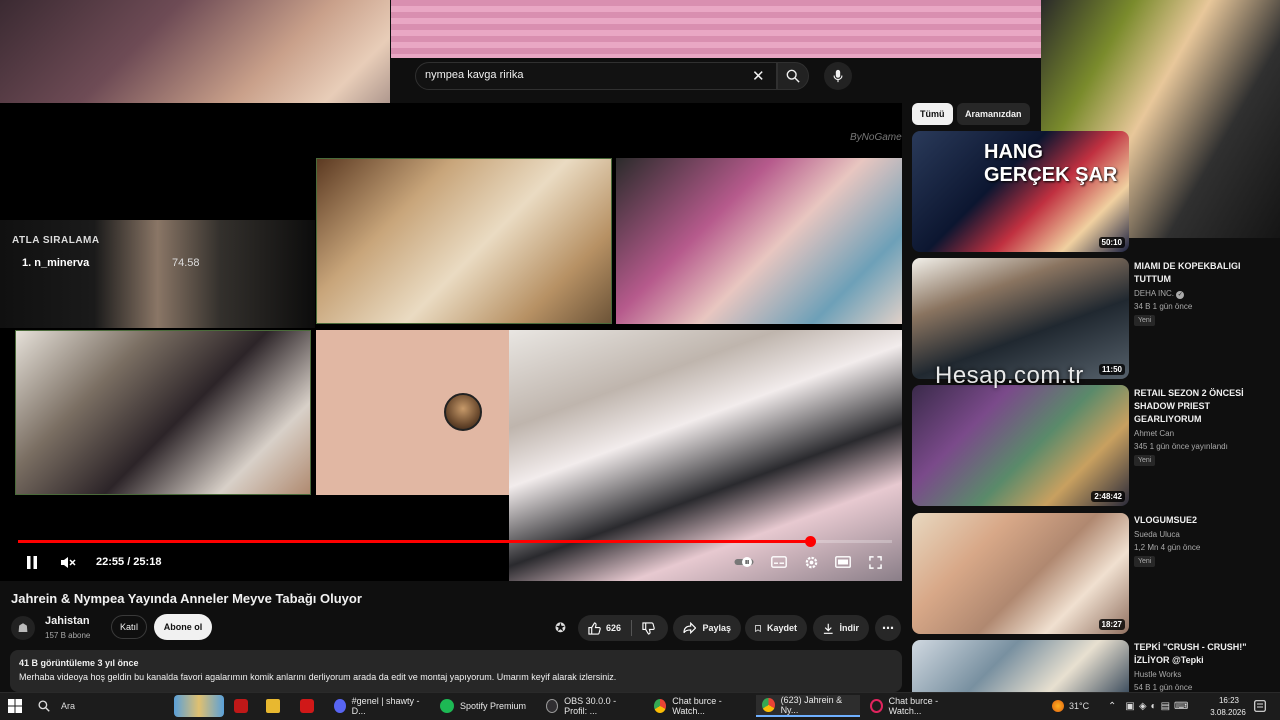 The height and width of the screenshot is (720, 1280). Describe the element at coordinates (56, 706) in the screenshot. I see `taskbar-search: Ara` at that location.